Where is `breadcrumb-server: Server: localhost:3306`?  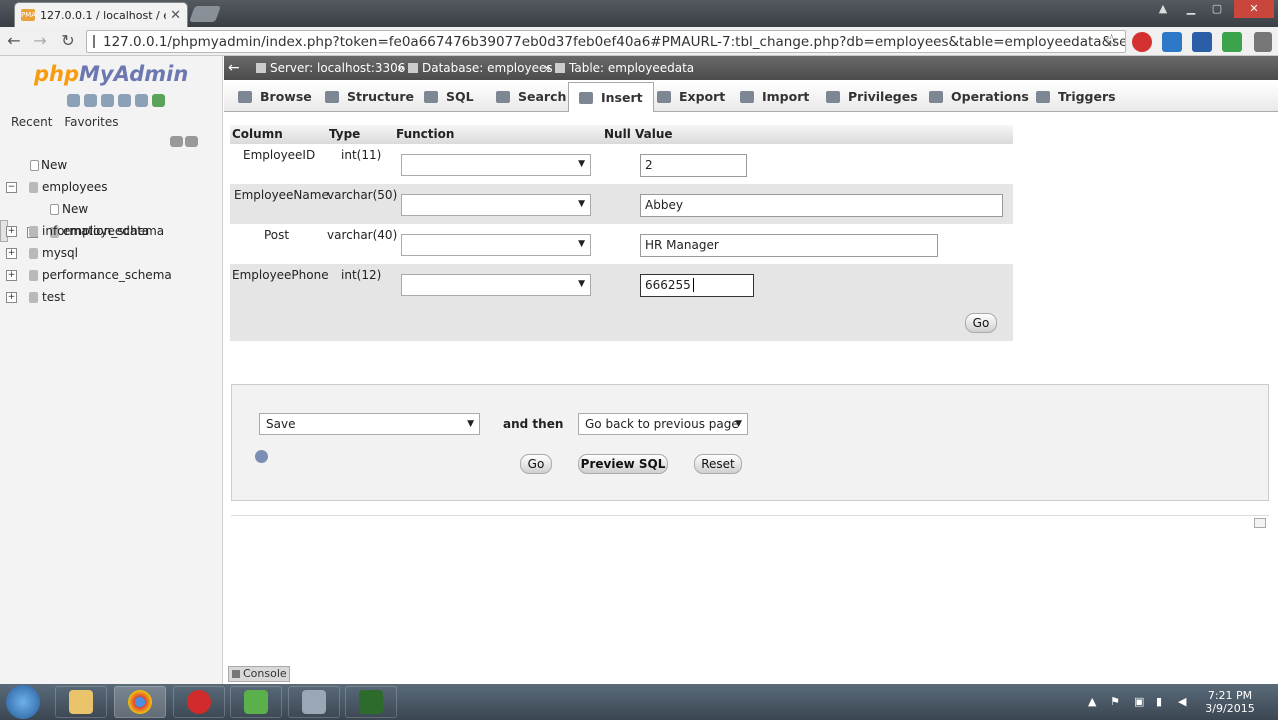 breadcrumb-server: Server: localhost:3306 is located at coordinates (330, 68).